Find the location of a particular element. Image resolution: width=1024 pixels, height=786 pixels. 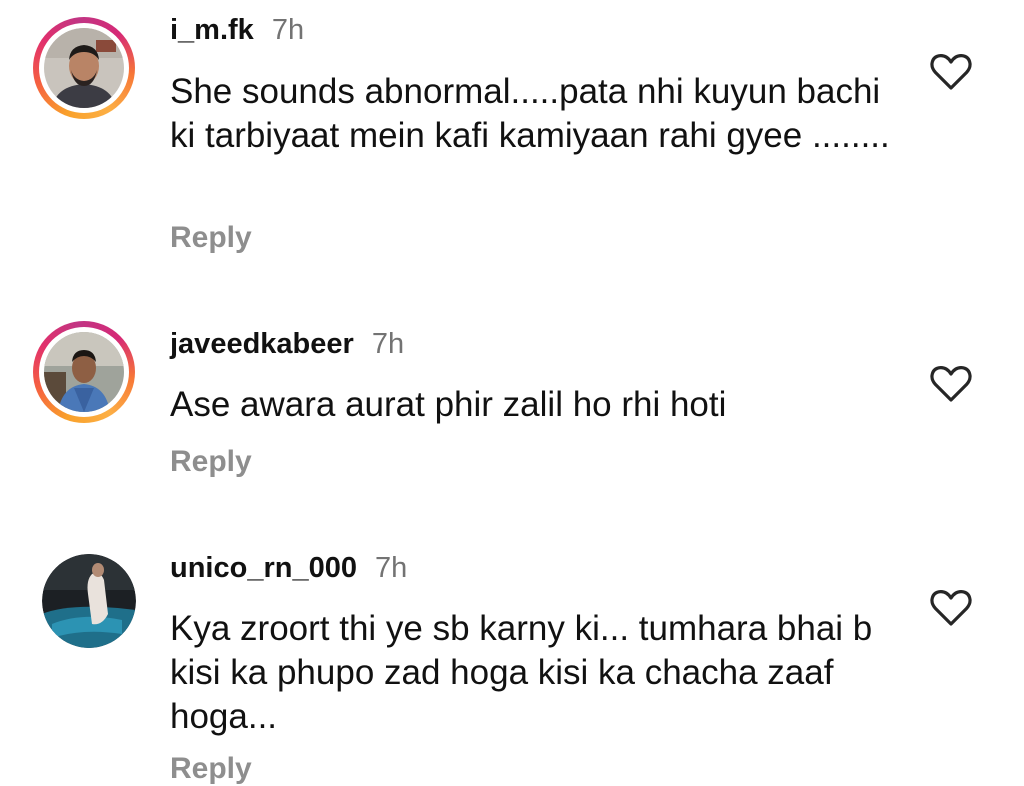

comment-text: Ase awara aurat phir zalil ho rhi hoti is located at coordinates (448, 404).